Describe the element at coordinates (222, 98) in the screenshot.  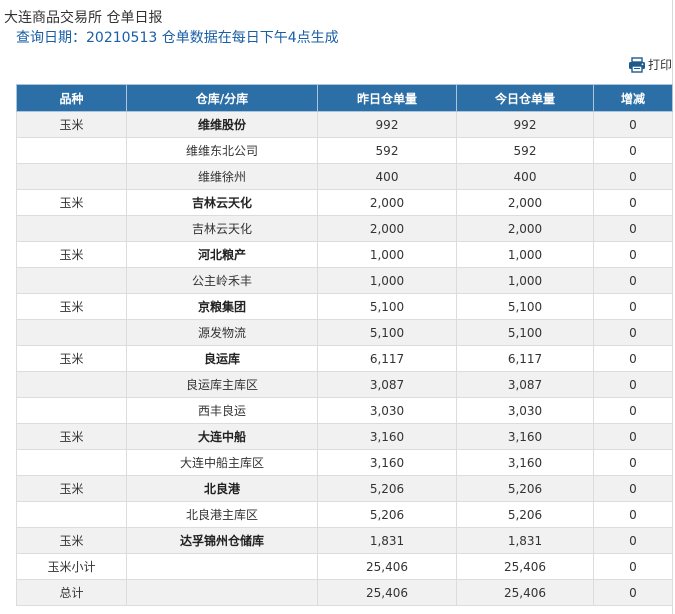
I see `col-header-warehouse: 仓库/分库` at that location.